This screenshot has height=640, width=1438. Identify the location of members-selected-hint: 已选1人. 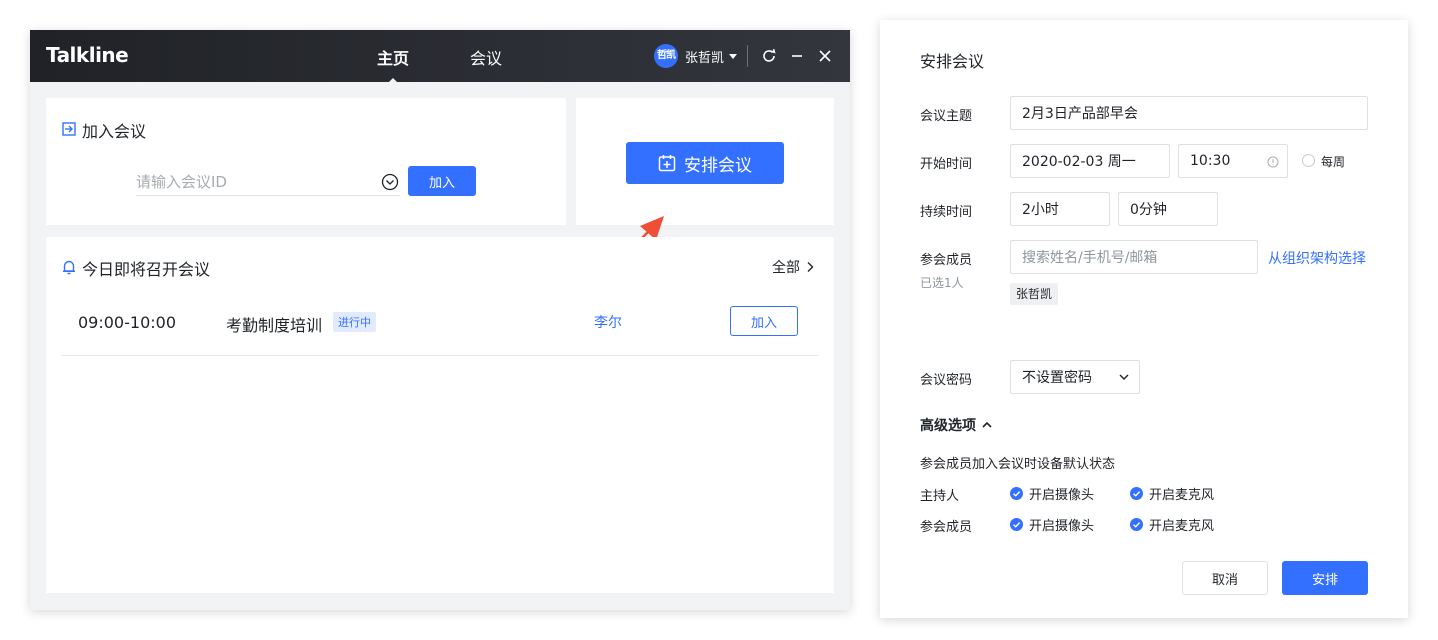
(942, 283).